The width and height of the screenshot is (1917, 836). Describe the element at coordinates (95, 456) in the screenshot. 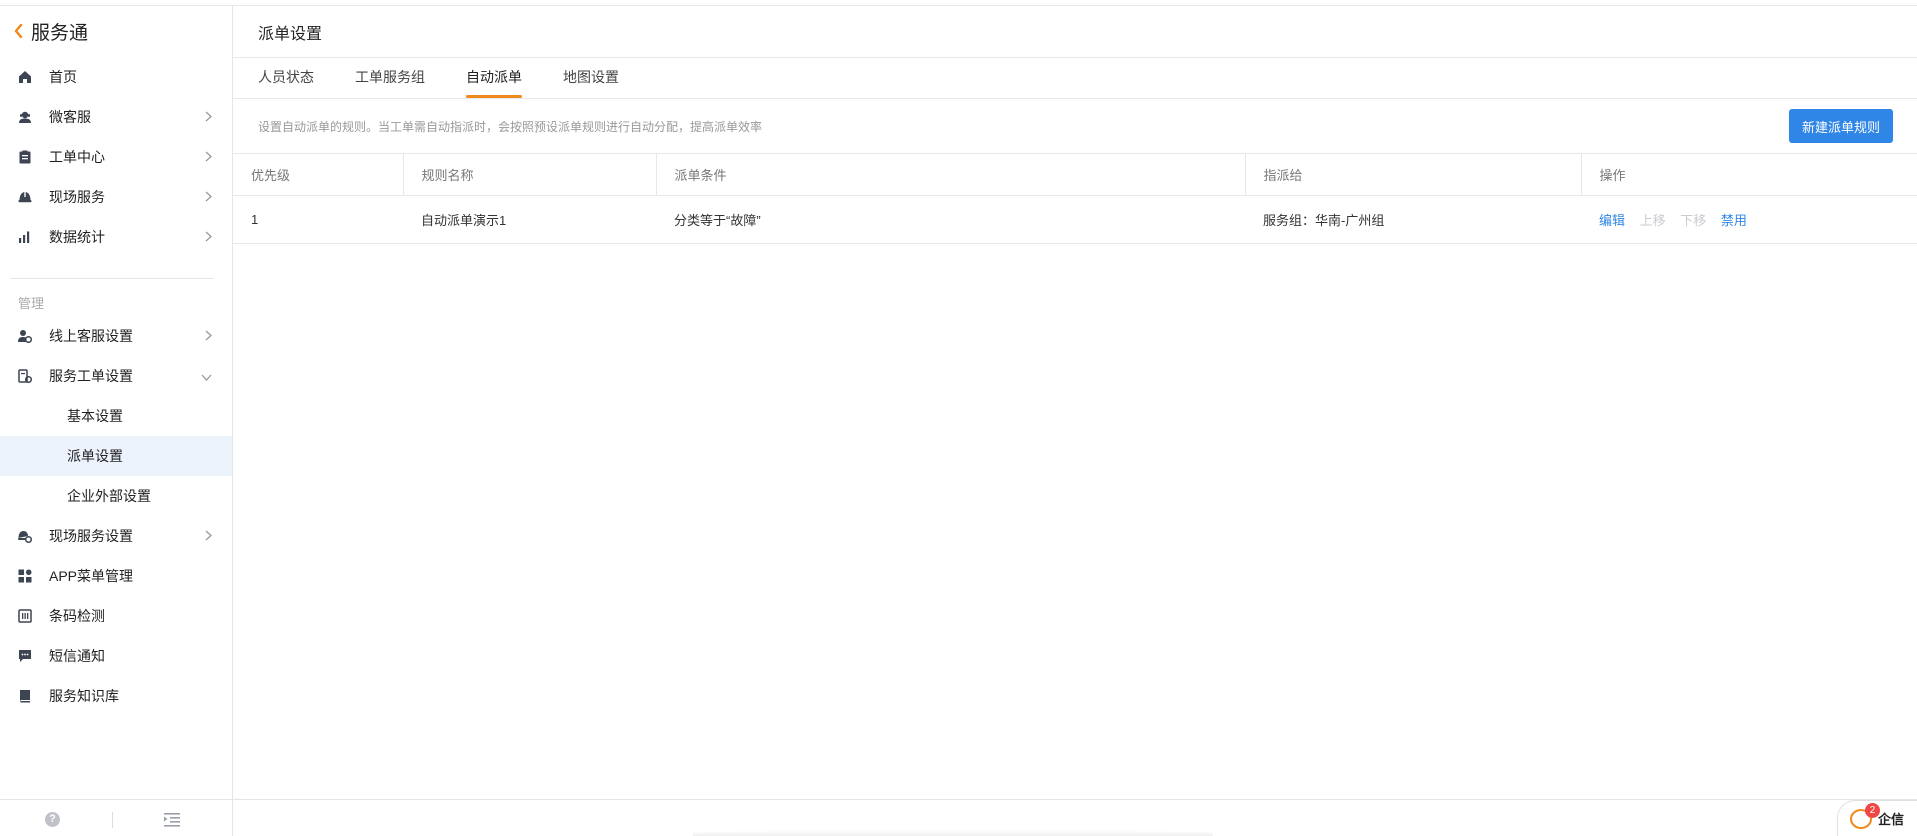

I see `sidebar-item-label: 派单设置` at that location.